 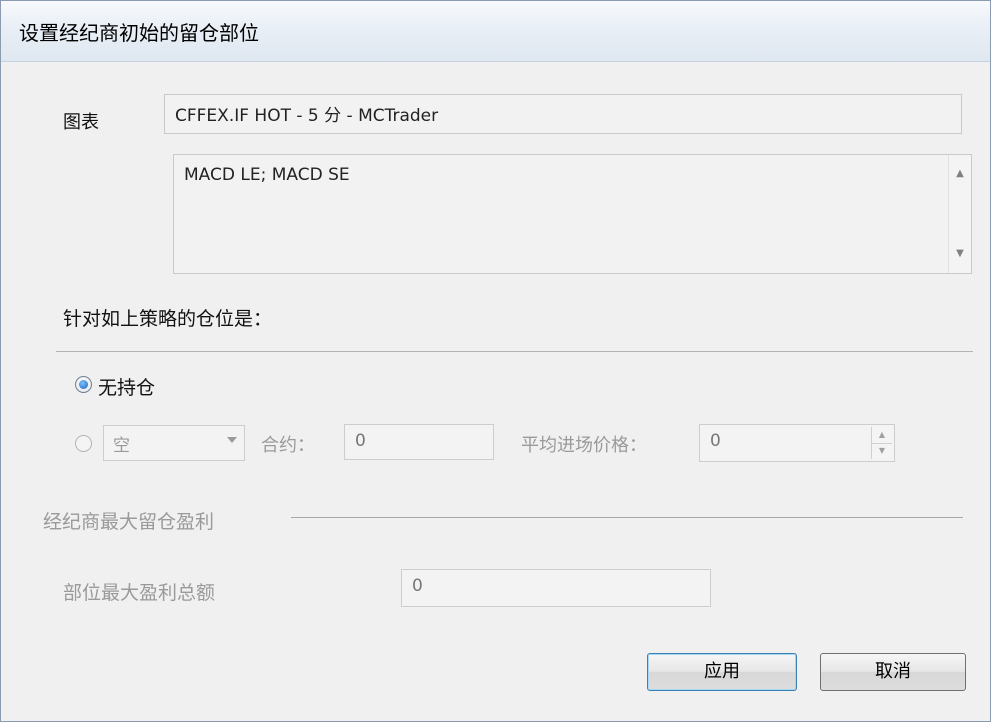 I want to click on title-bar: 设置经纪商初始的留仓部位, so click(x=495, y=31).